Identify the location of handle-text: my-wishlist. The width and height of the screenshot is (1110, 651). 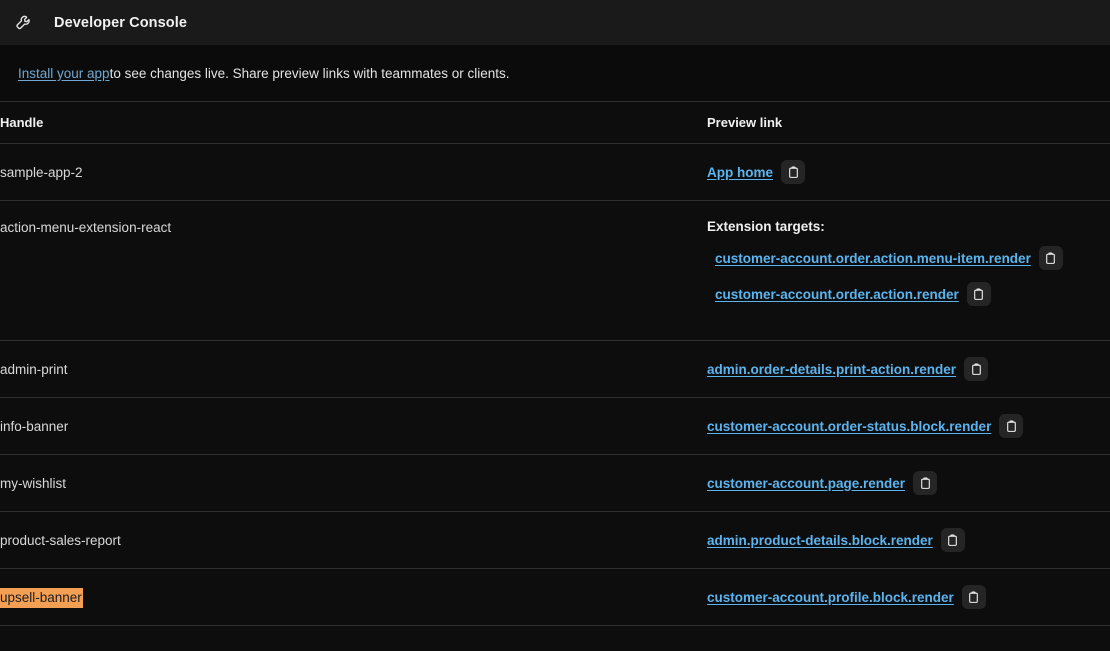
(33, 483).